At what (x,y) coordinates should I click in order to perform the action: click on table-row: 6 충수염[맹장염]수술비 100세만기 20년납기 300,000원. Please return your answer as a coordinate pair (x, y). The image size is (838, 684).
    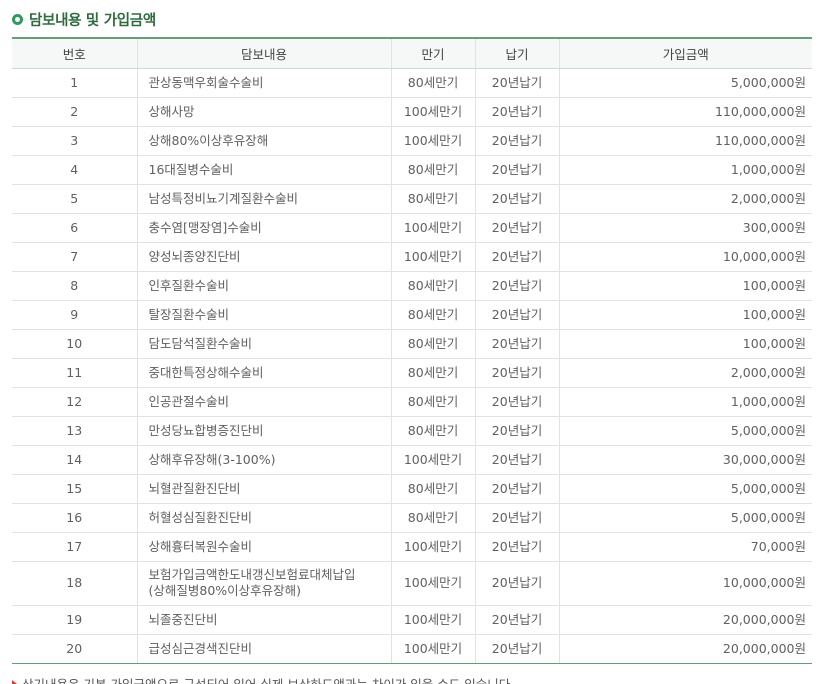
    Looking at the image, I should click on (412, 228).